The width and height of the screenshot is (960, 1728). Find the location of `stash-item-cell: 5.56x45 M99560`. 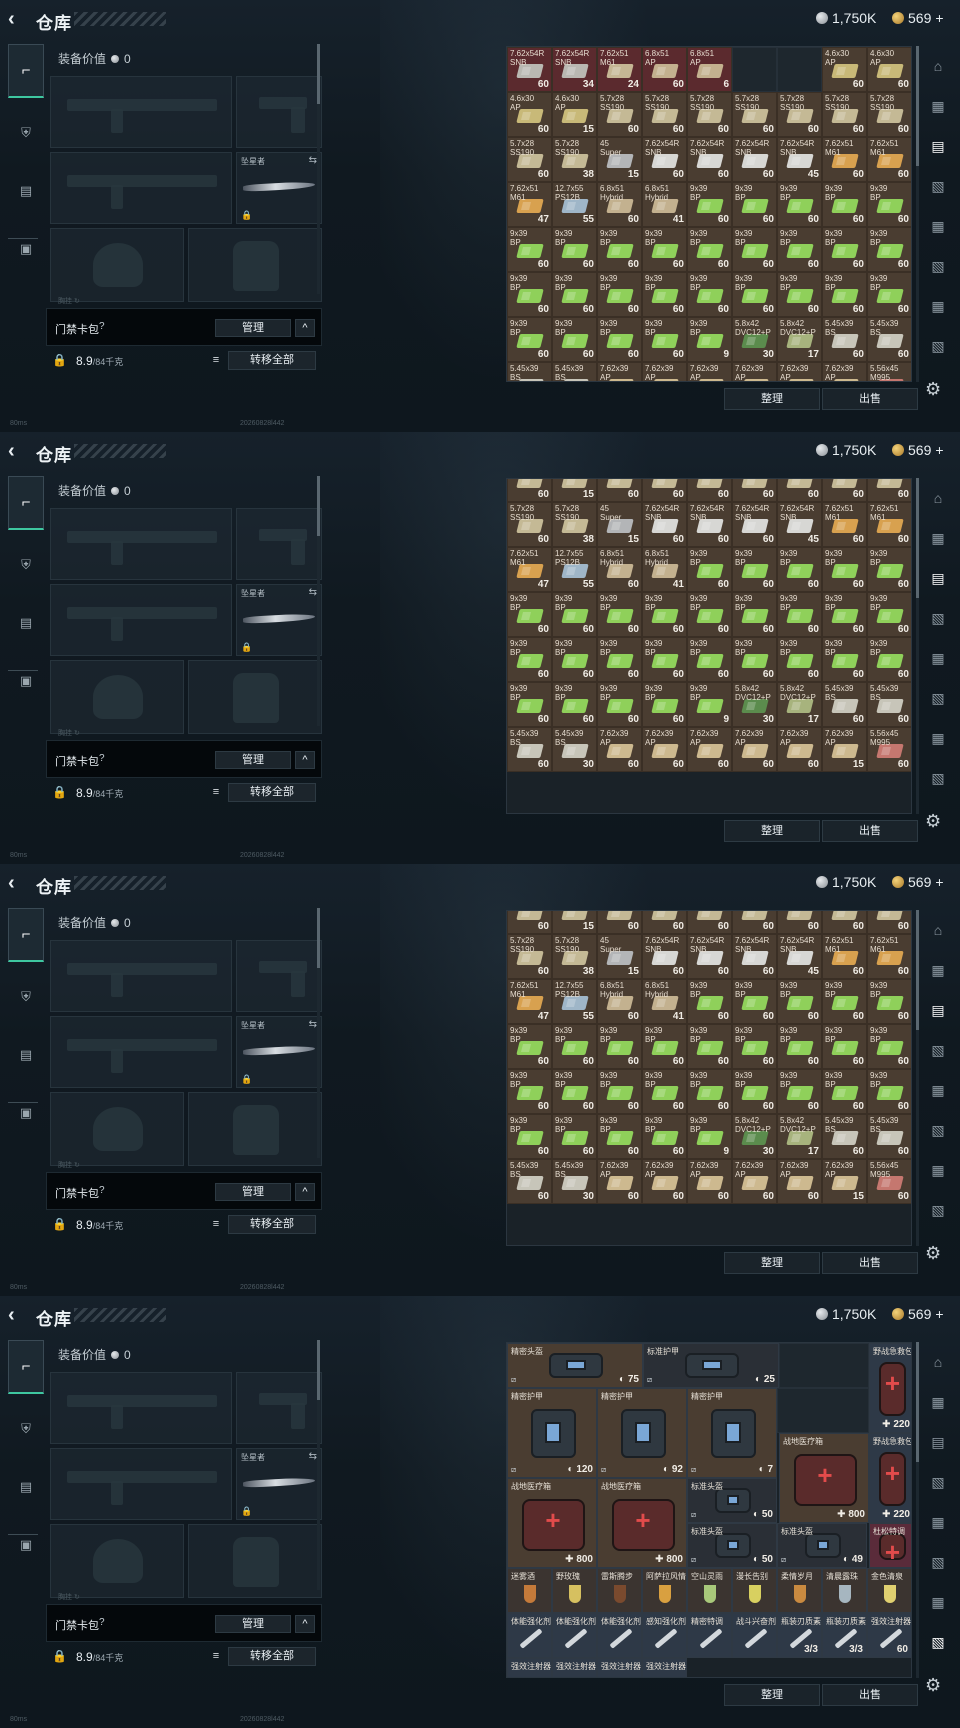

stash-item-cell: 5.56x45 M99560 is located at coordinates (889, 371).